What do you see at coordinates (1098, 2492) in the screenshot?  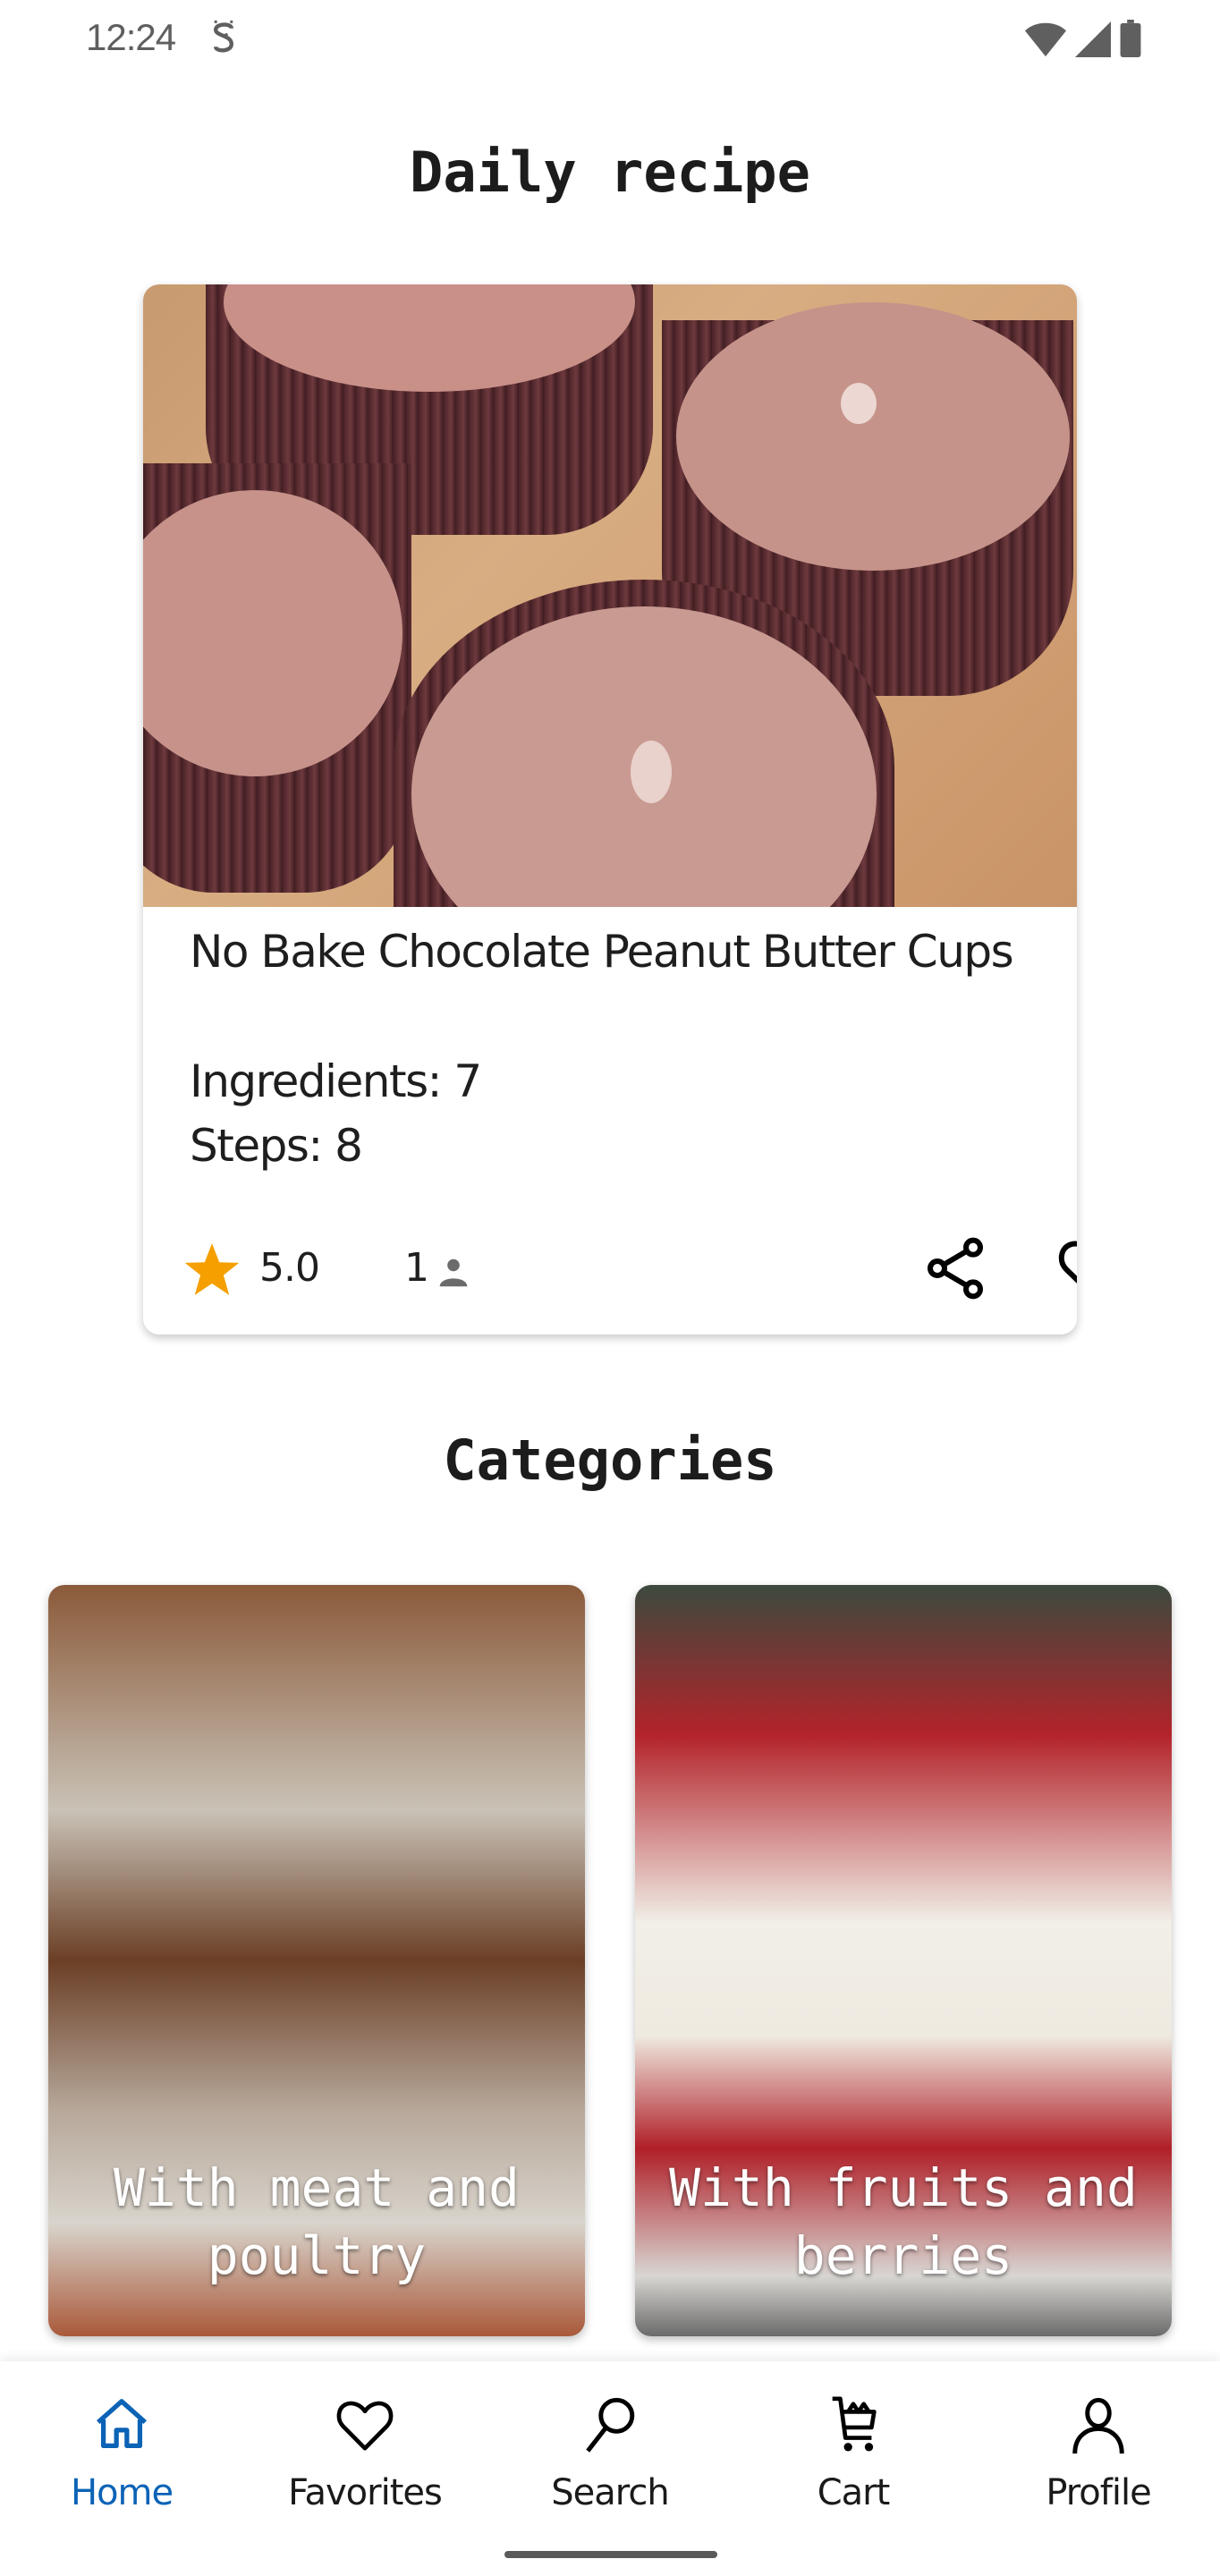 I see `nav-label-profile: Profile` at bounding box center [1098, 2492].